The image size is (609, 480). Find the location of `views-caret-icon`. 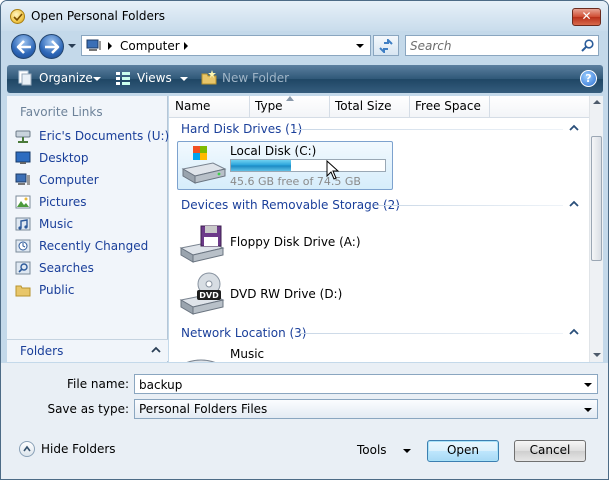

views-caret-icon is located at coordinates (184, 79).